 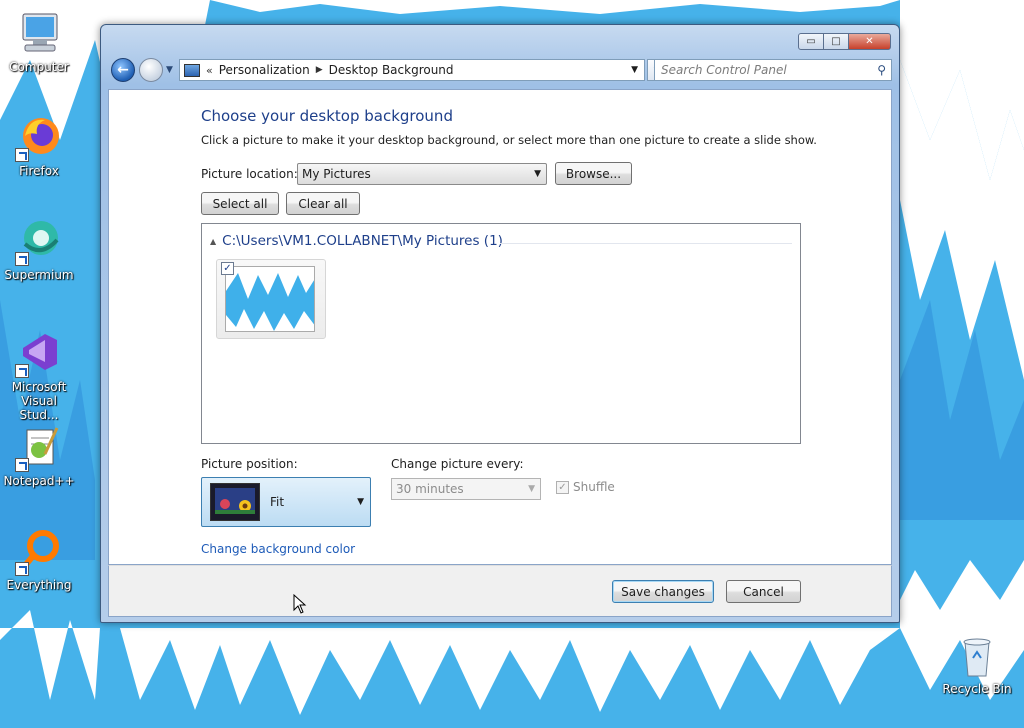 What do you see at coordinates (240, 203) in the screenshot?
I see `select-all-button: Select all` at bounding box center [240, 203].